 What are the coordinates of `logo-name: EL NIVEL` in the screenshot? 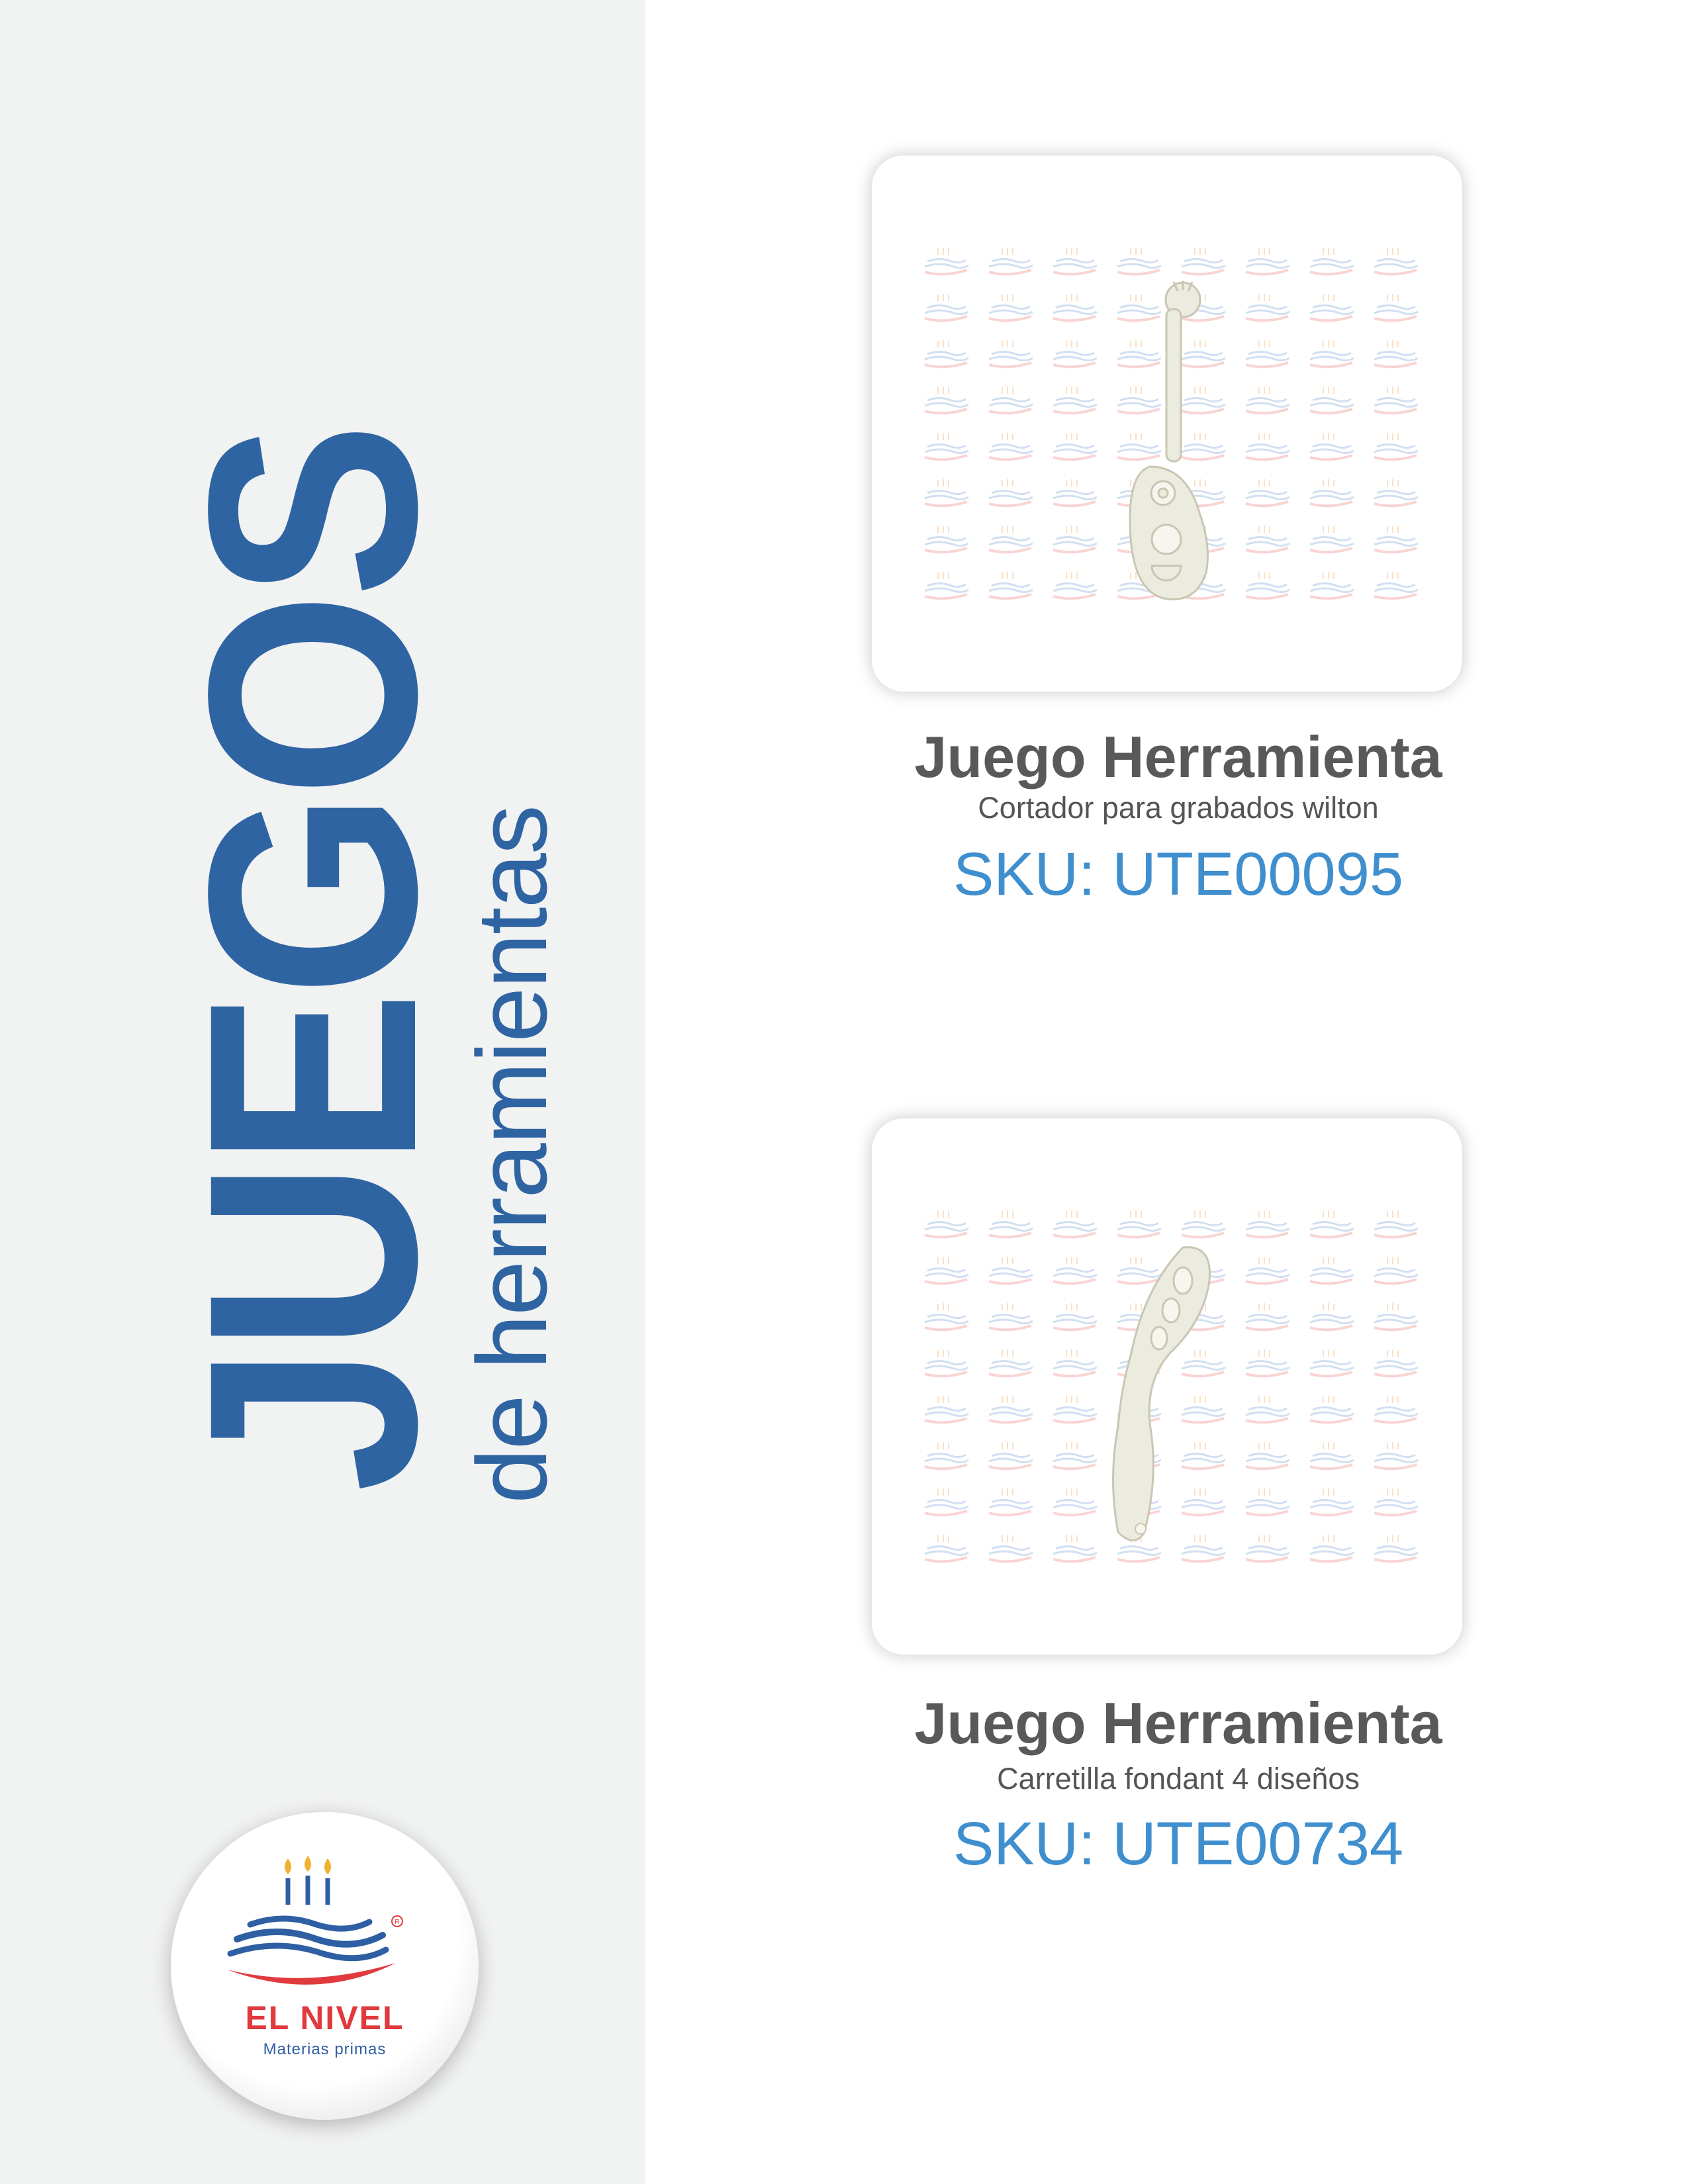 It's located at (324, 2017).